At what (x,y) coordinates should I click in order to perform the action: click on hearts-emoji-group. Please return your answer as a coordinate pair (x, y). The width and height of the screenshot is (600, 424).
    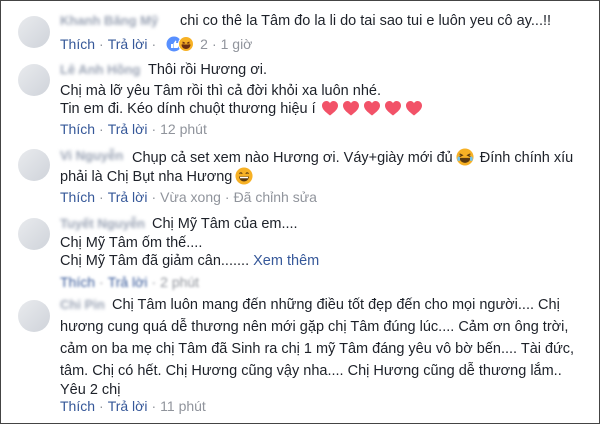
    Looking at the image, I should click on (374, 110).